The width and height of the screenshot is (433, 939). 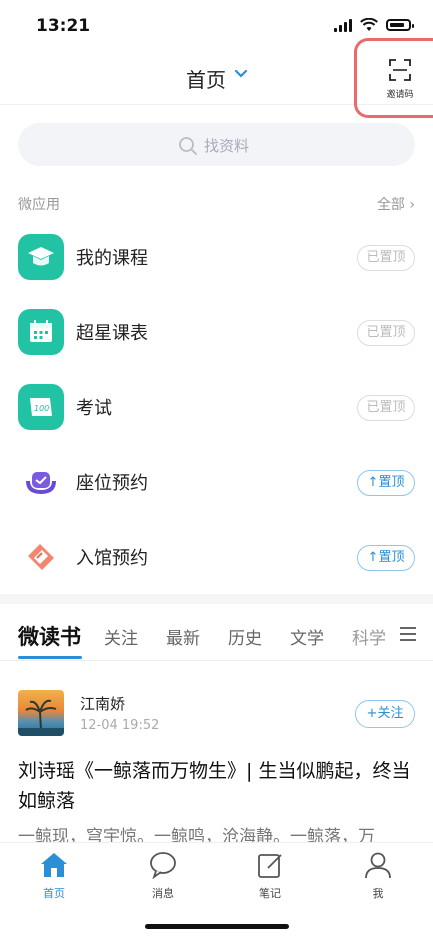 I want to click on app-item-schedule: 超星课表 已置顶, so click(x=216, y=333).